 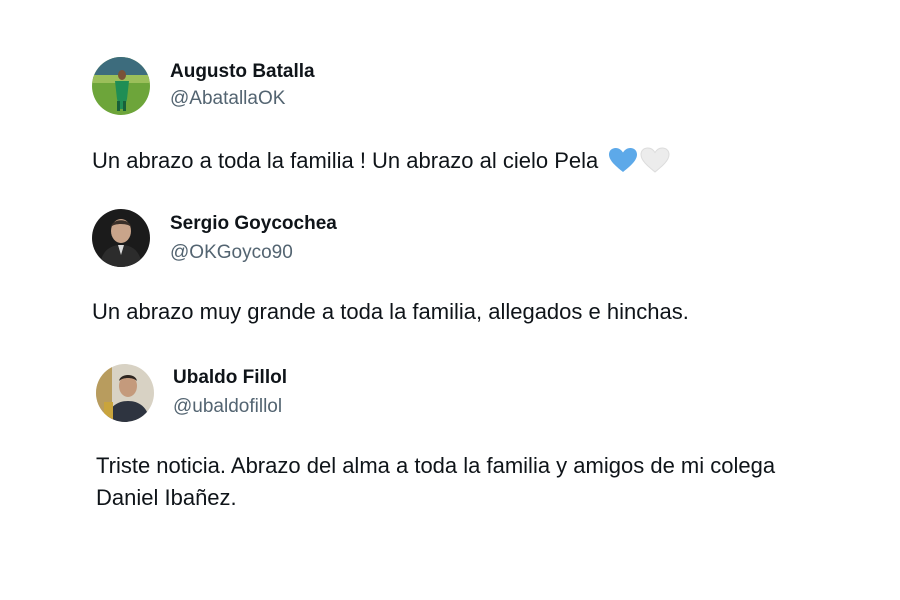 I want to click on author-name: Augusto Batalla, so click(x=242, y=72).